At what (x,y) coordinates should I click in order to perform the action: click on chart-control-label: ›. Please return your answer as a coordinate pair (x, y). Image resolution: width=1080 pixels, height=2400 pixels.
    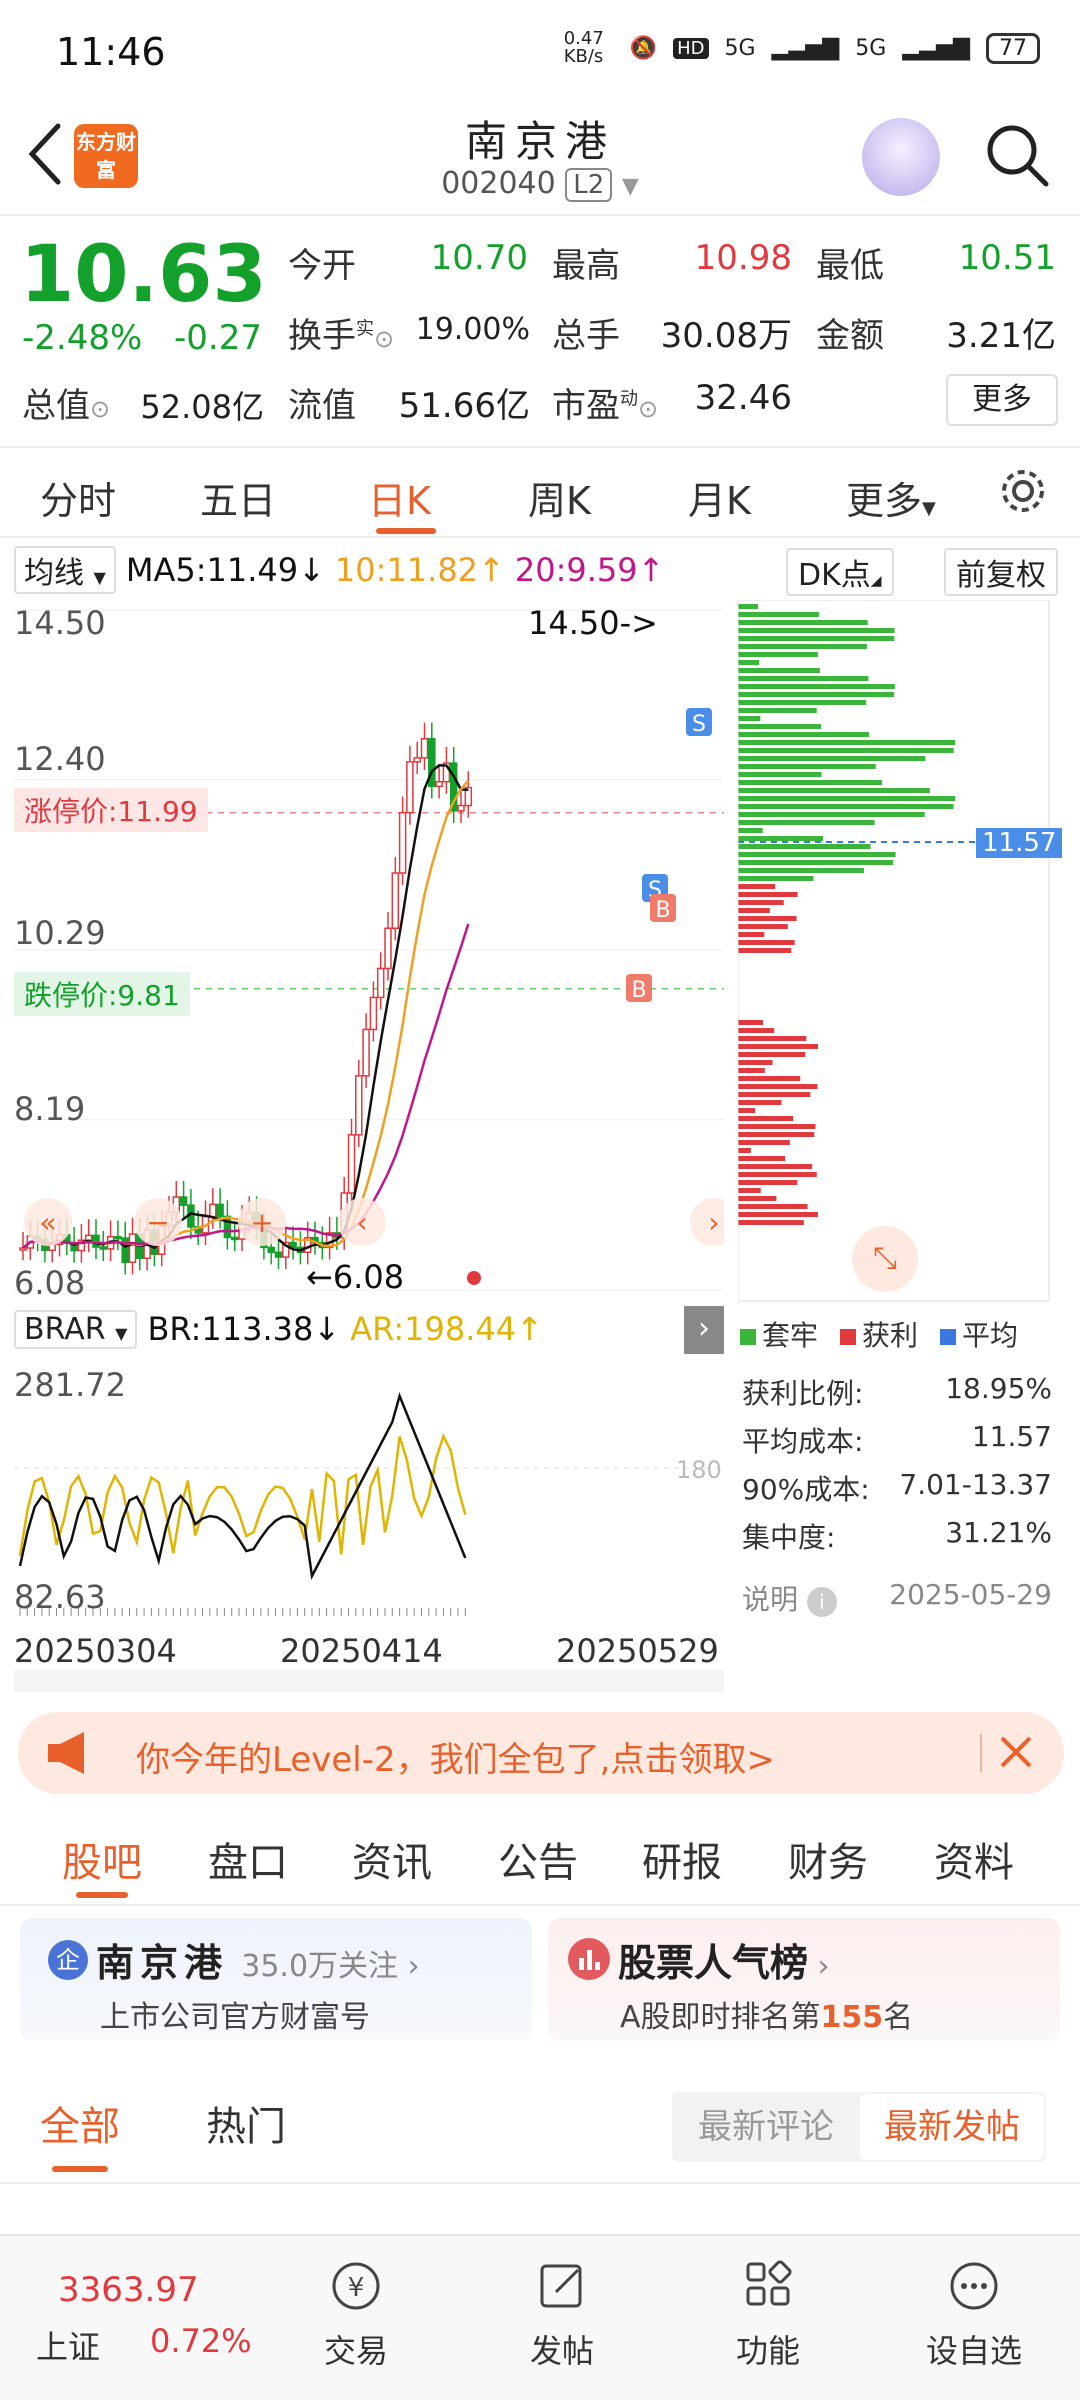
    Looking at the image, I should click on (713, 1222).